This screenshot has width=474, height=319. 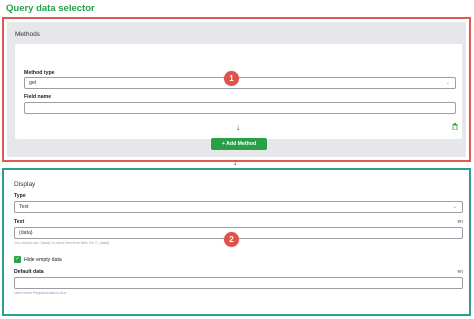 I want to click on add-method-label: Add Method, so click(x=241, y=144).